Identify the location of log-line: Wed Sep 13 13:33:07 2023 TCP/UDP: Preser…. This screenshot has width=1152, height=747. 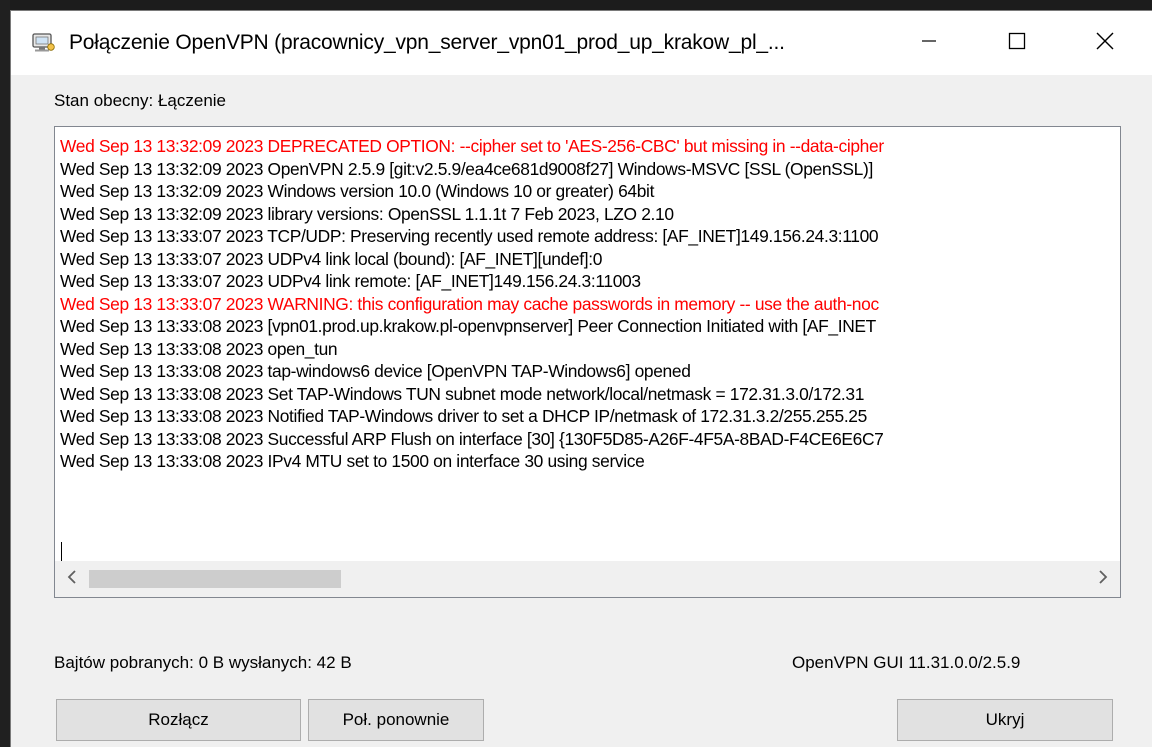
(469, 236).